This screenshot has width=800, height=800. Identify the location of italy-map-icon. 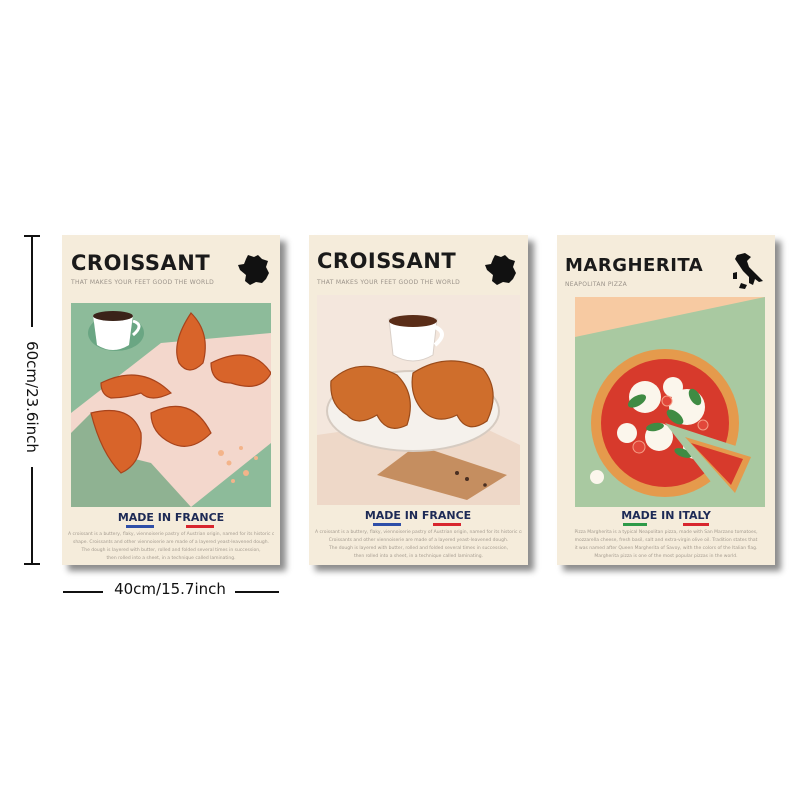
(748, 271).